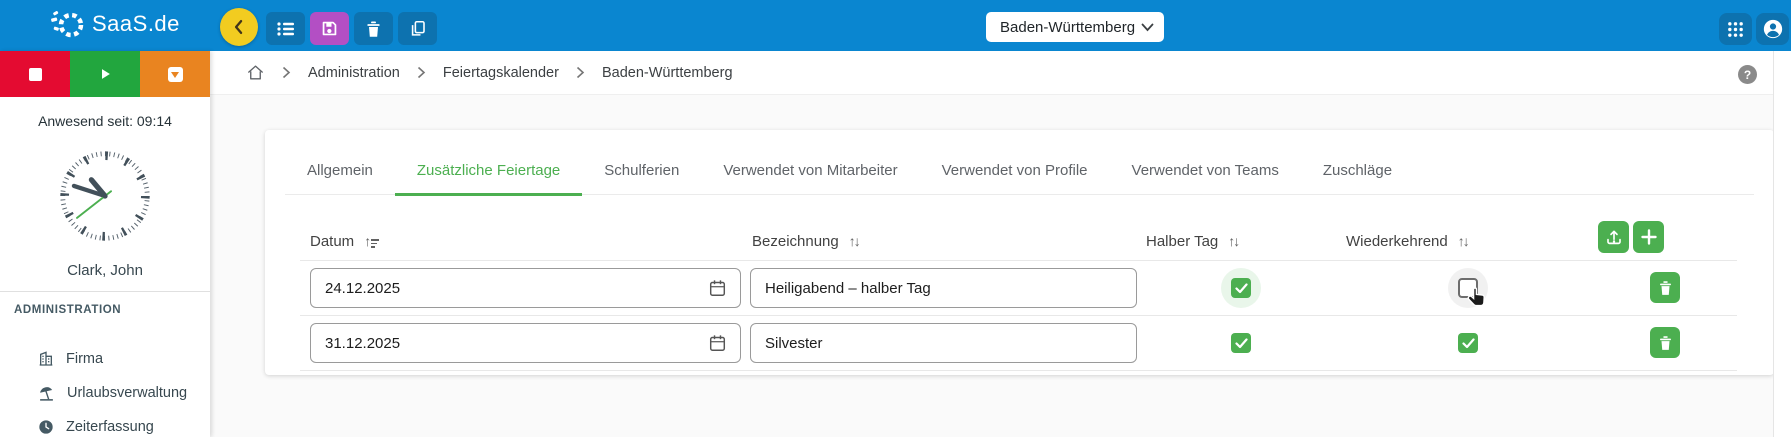 This screenshot has height=437, width=1791. Describe the element at coordinates (1782, 244) in the screenshot. I see `scrollbar-track` at that location.